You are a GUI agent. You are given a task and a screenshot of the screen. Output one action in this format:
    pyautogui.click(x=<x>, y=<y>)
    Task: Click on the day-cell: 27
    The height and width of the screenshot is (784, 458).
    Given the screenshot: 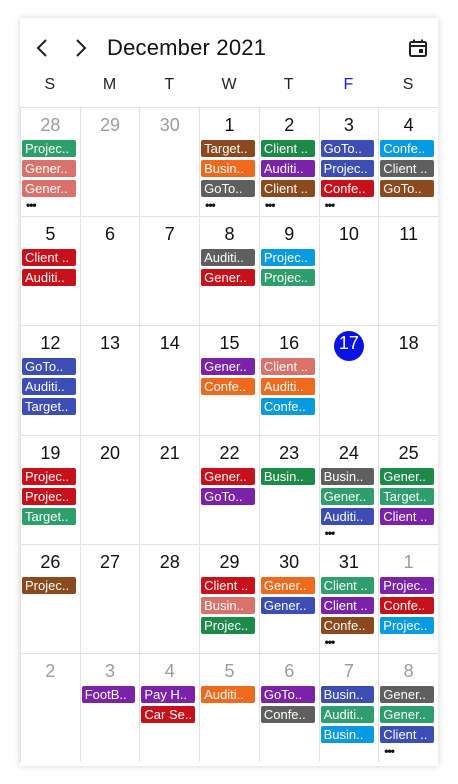 What is the action you would take?
    pyautogui.click(x=109, y=598)
    